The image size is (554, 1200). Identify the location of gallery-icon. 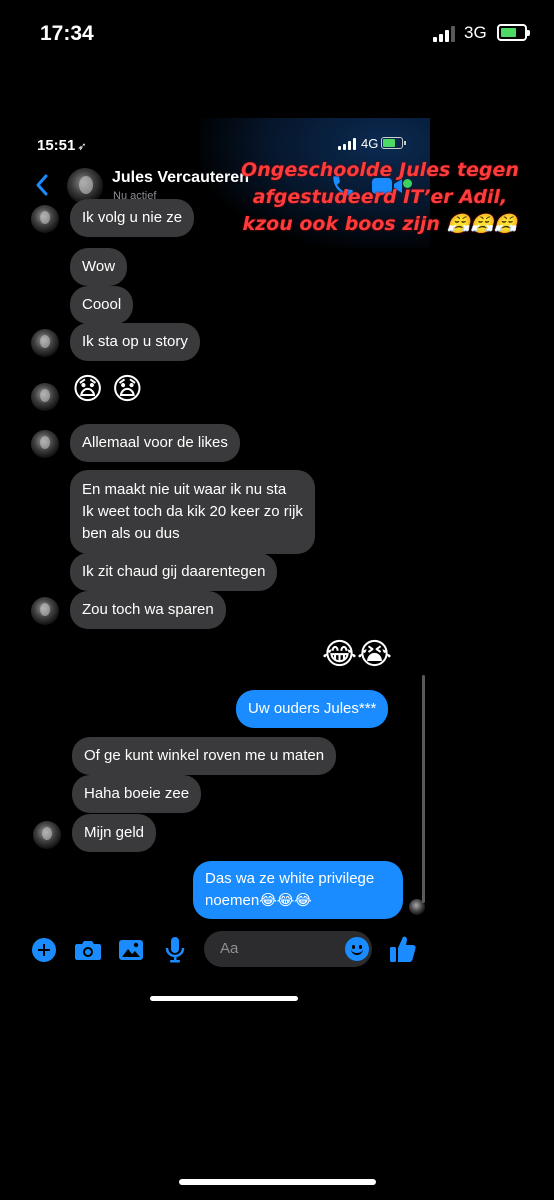
(131, 950).